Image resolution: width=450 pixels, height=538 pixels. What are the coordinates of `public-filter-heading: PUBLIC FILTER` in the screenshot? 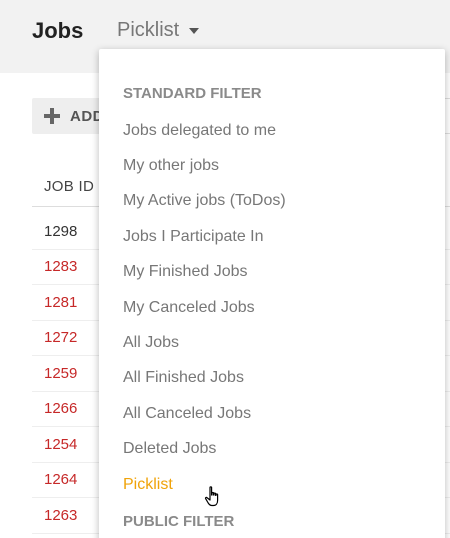 It's located at (179, 521).